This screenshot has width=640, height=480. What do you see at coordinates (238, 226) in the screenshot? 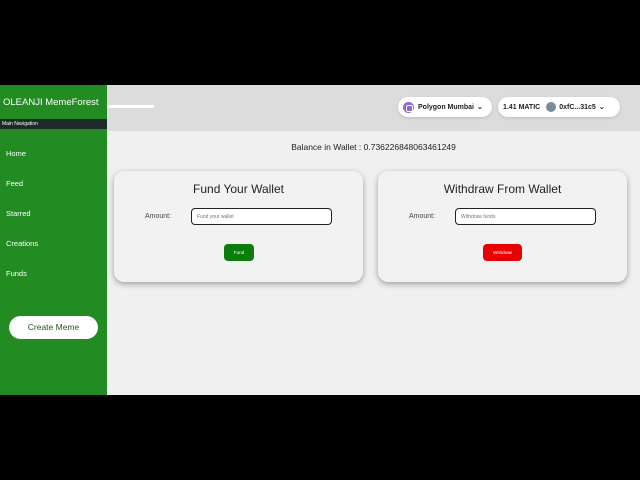
I see `fund-wallet-card: Fund Your Wallet Amount: Fund` at bounding box center [238, 226].